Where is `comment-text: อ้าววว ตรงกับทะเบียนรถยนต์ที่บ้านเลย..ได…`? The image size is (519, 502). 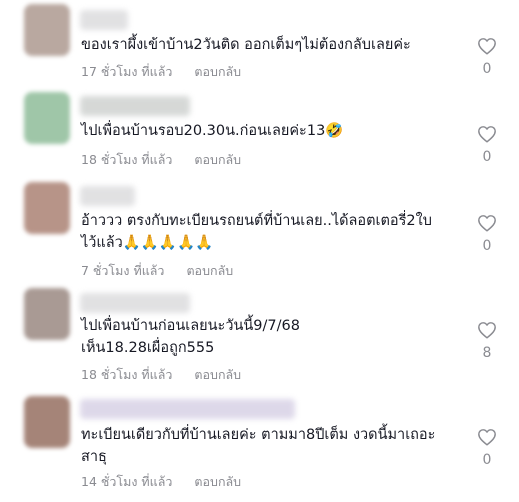 comment-text: อ้าววว ตรงกับทะเบียนรถยนต์ที่บ้านเลย..ได… is located at coordinates (256, 232).